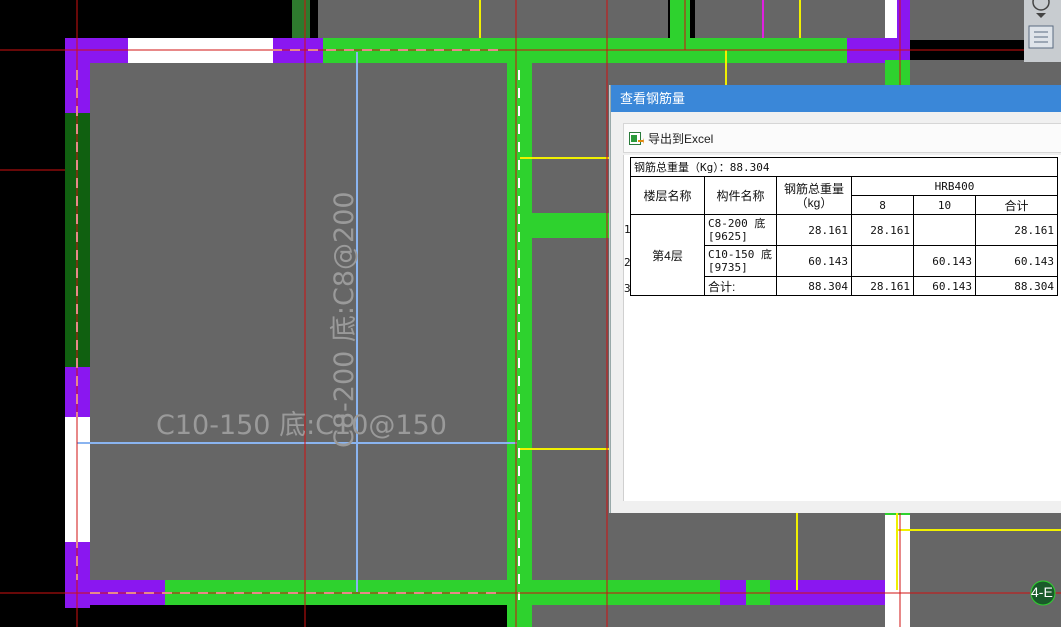  What do you see at coordinates (708, 616) in the screenshot?
I see `slab-bottom-strip` at bounding box center [708, 616].